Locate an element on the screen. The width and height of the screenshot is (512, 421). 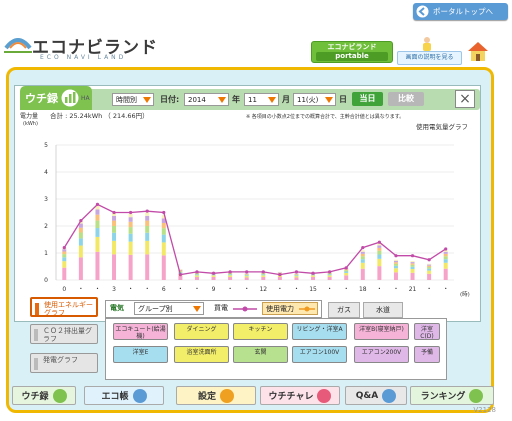
room-button: 洋室E is located at coordinates (140, 354).